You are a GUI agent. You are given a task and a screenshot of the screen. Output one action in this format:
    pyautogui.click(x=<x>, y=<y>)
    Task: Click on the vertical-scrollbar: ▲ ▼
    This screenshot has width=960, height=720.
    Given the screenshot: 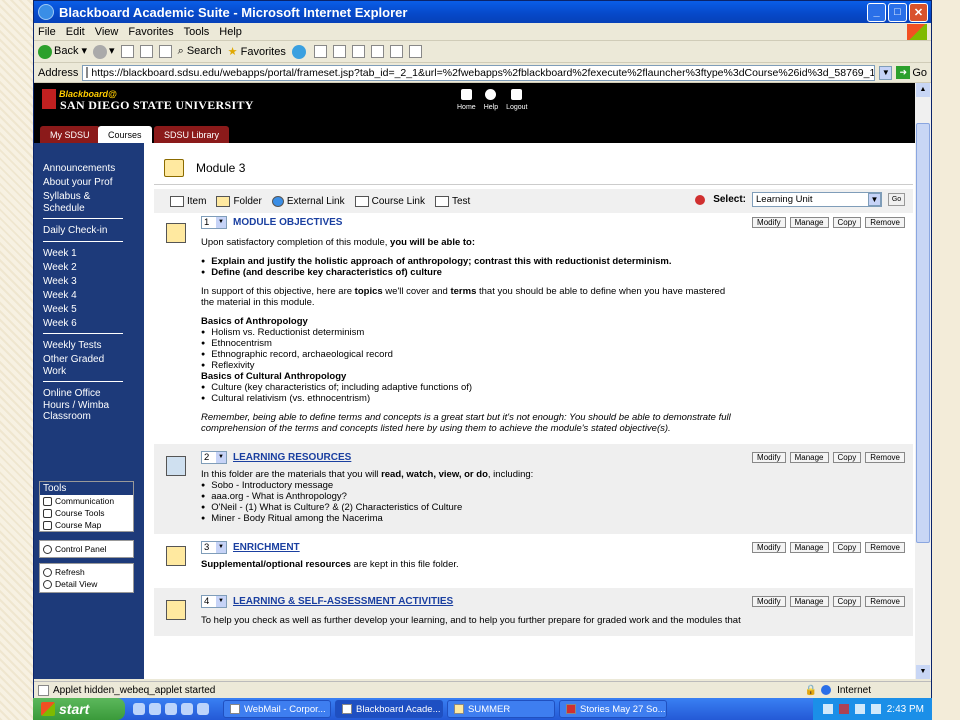 What is the action you would take?
    pyautogui.click(x=923, y=381)
    